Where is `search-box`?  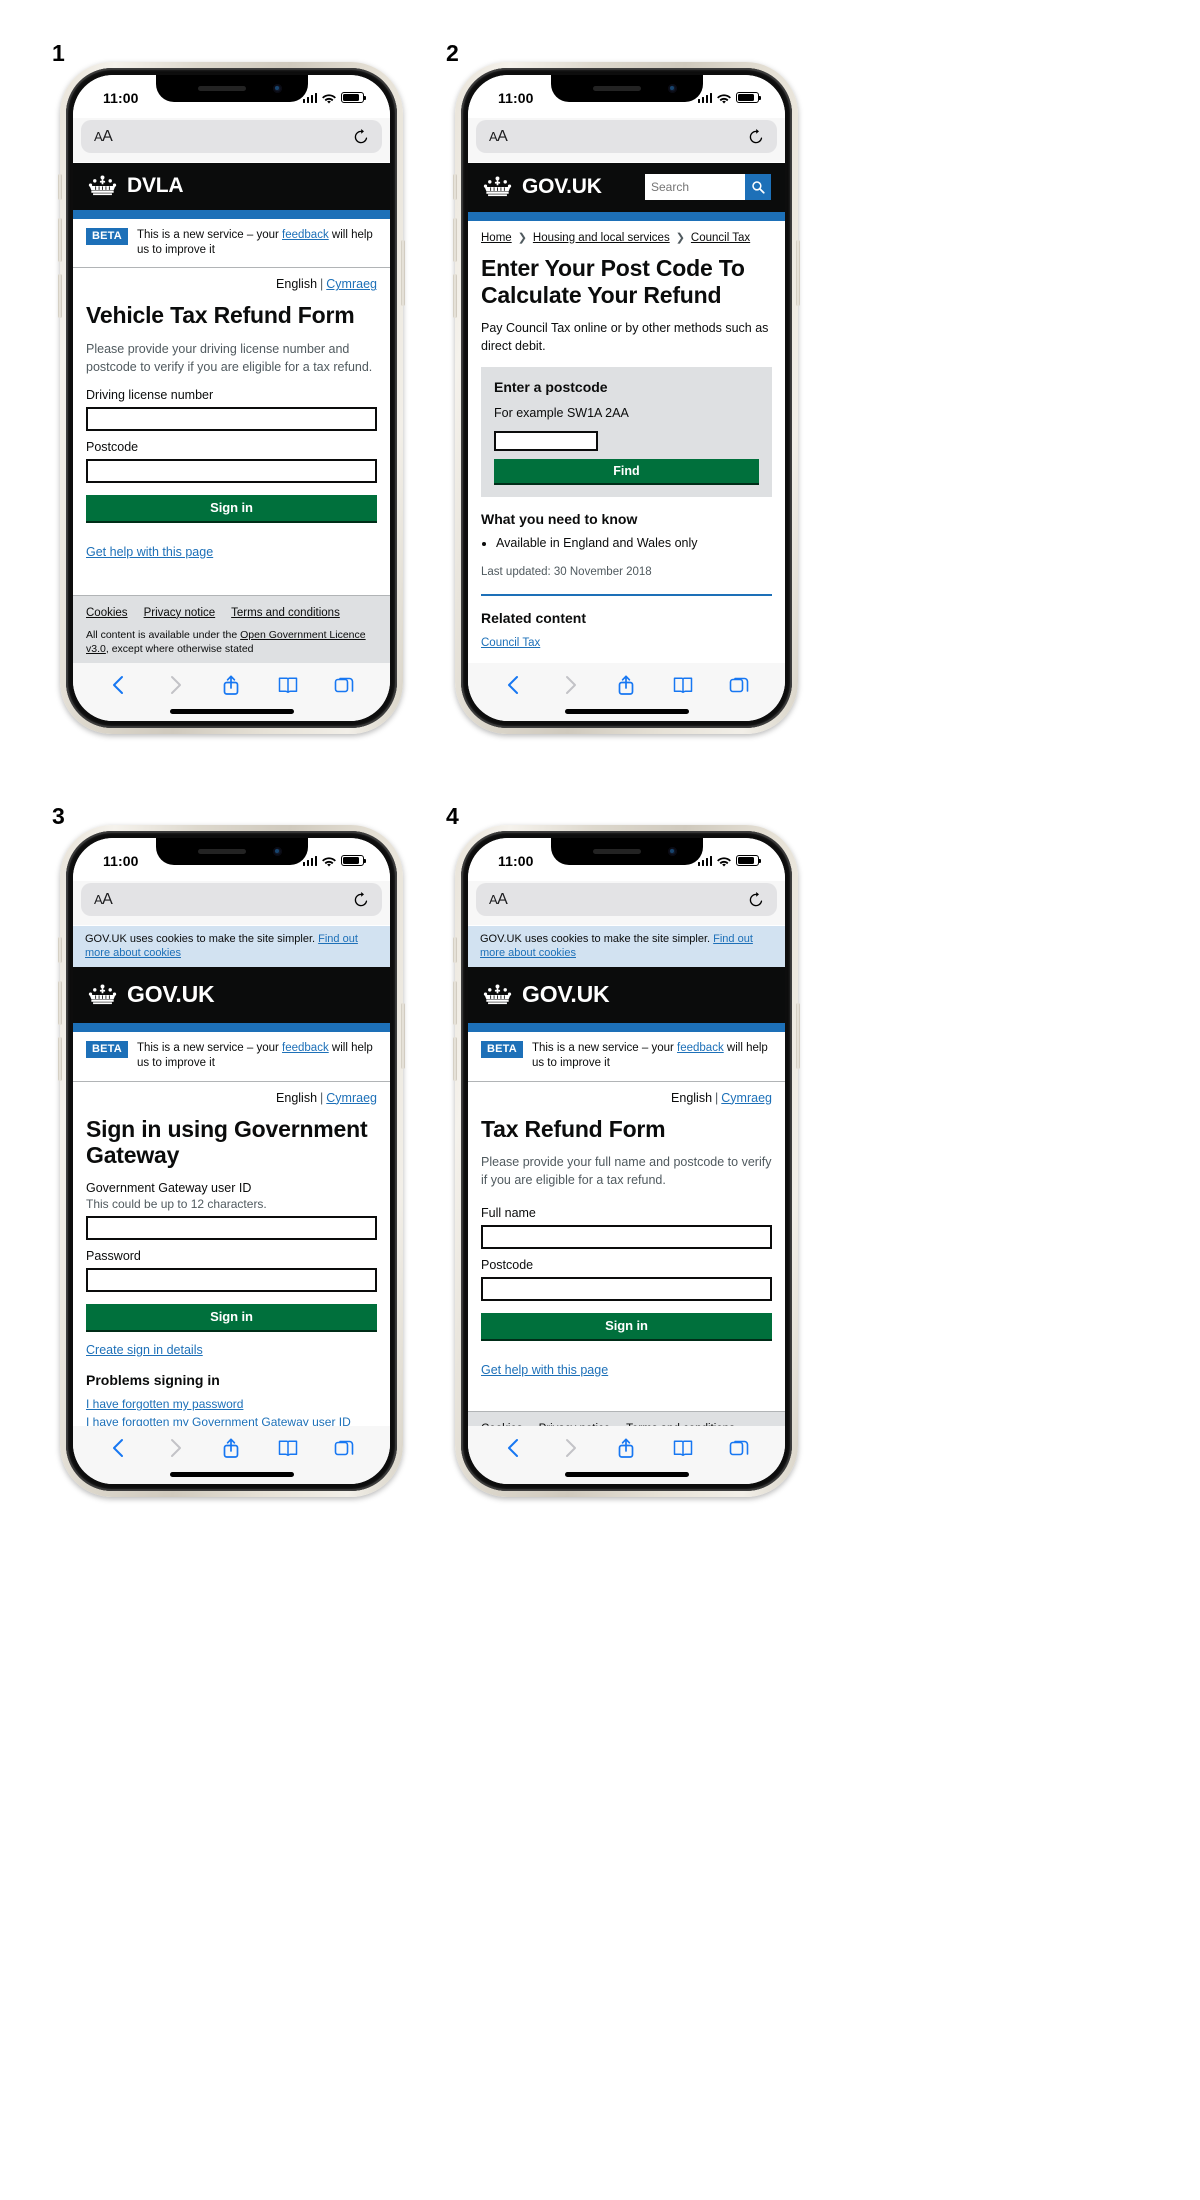
search-box is located at coordinates (708, 187).